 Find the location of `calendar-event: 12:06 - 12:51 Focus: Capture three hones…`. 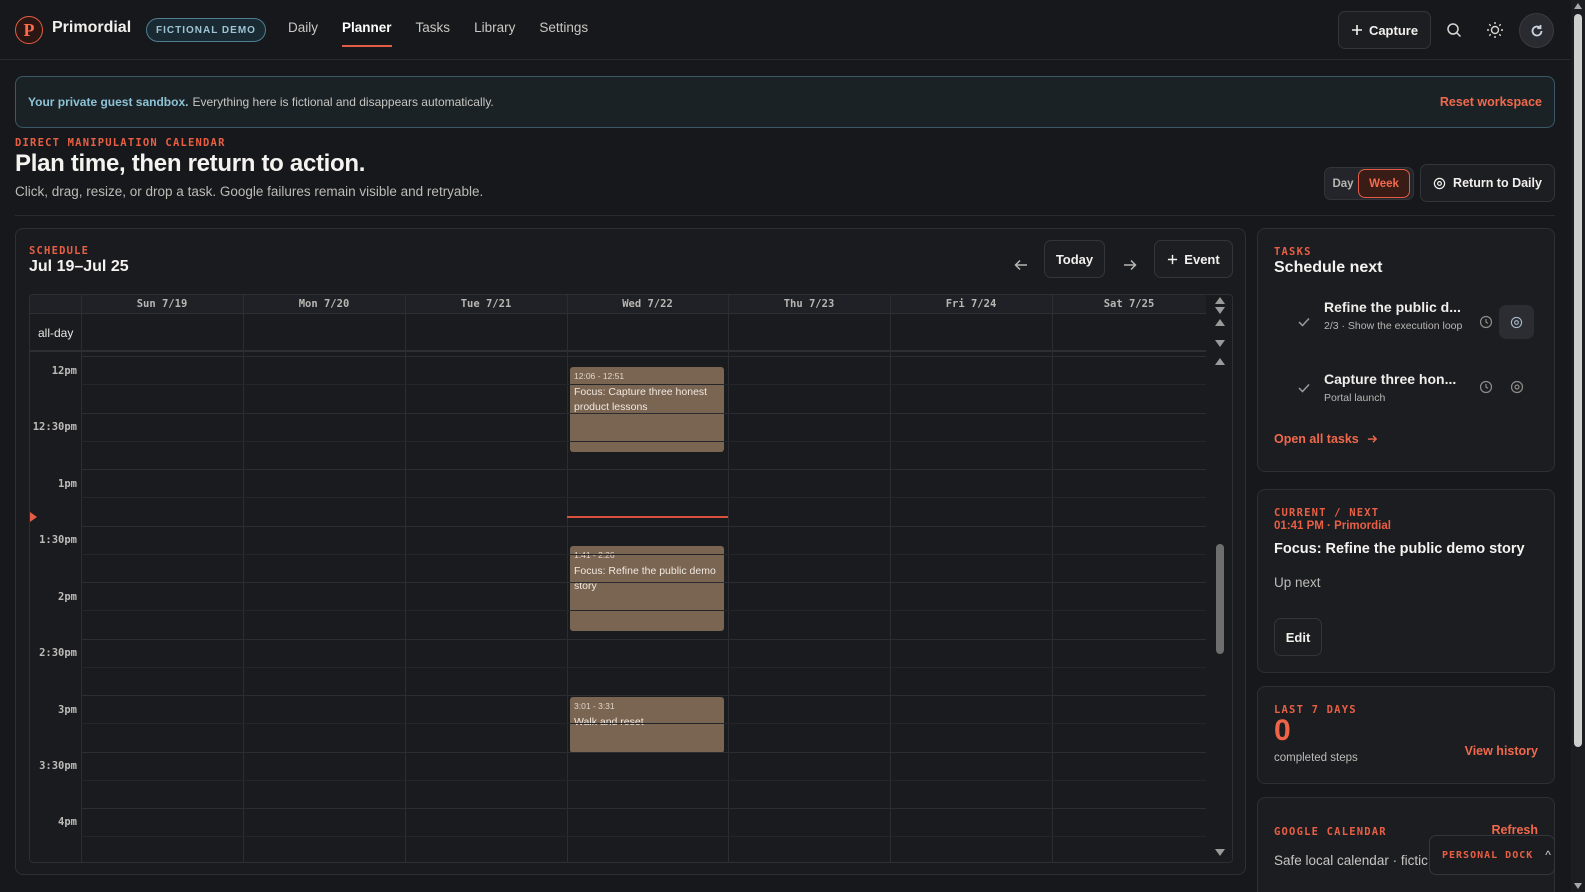

calendar-event: 12:06 - 12:51 Focus: Capture three hones… is located at coordinates (647, 410).